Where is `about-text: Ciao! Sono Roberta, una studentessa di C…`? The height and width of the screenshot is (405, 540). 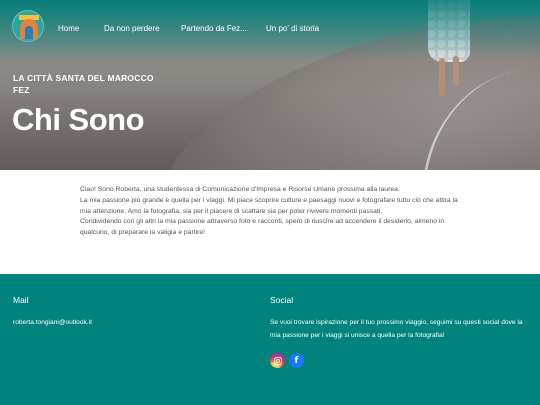
about-text: Ciao! Sono Roberta, una studentessa di C… is located at coordinates (275, 212).